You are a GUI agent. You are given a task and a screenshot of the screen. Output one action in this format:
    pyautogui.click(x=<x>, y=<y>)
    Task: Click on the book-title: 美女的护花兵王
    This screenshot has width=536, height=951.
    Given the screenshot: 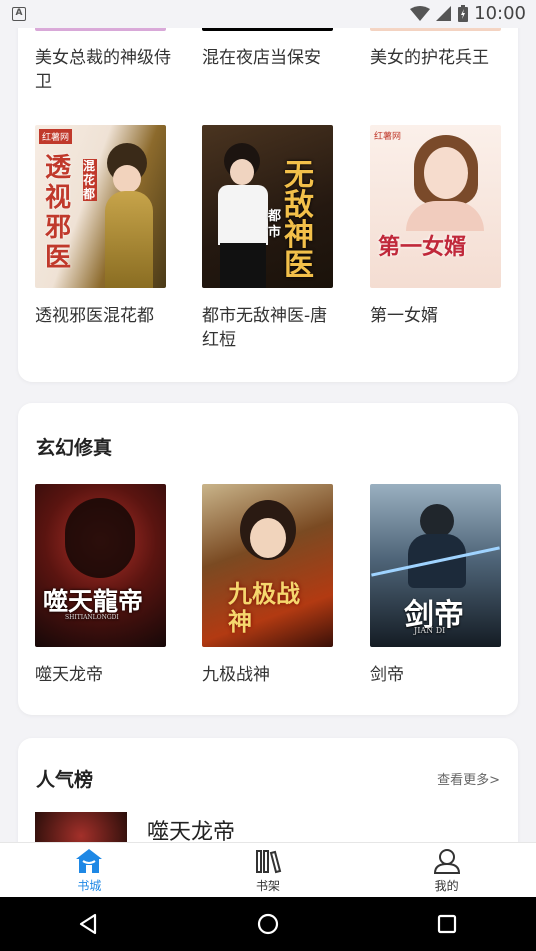 What is the action you would take?
    pyautogui.click(x=429, y=58)
    